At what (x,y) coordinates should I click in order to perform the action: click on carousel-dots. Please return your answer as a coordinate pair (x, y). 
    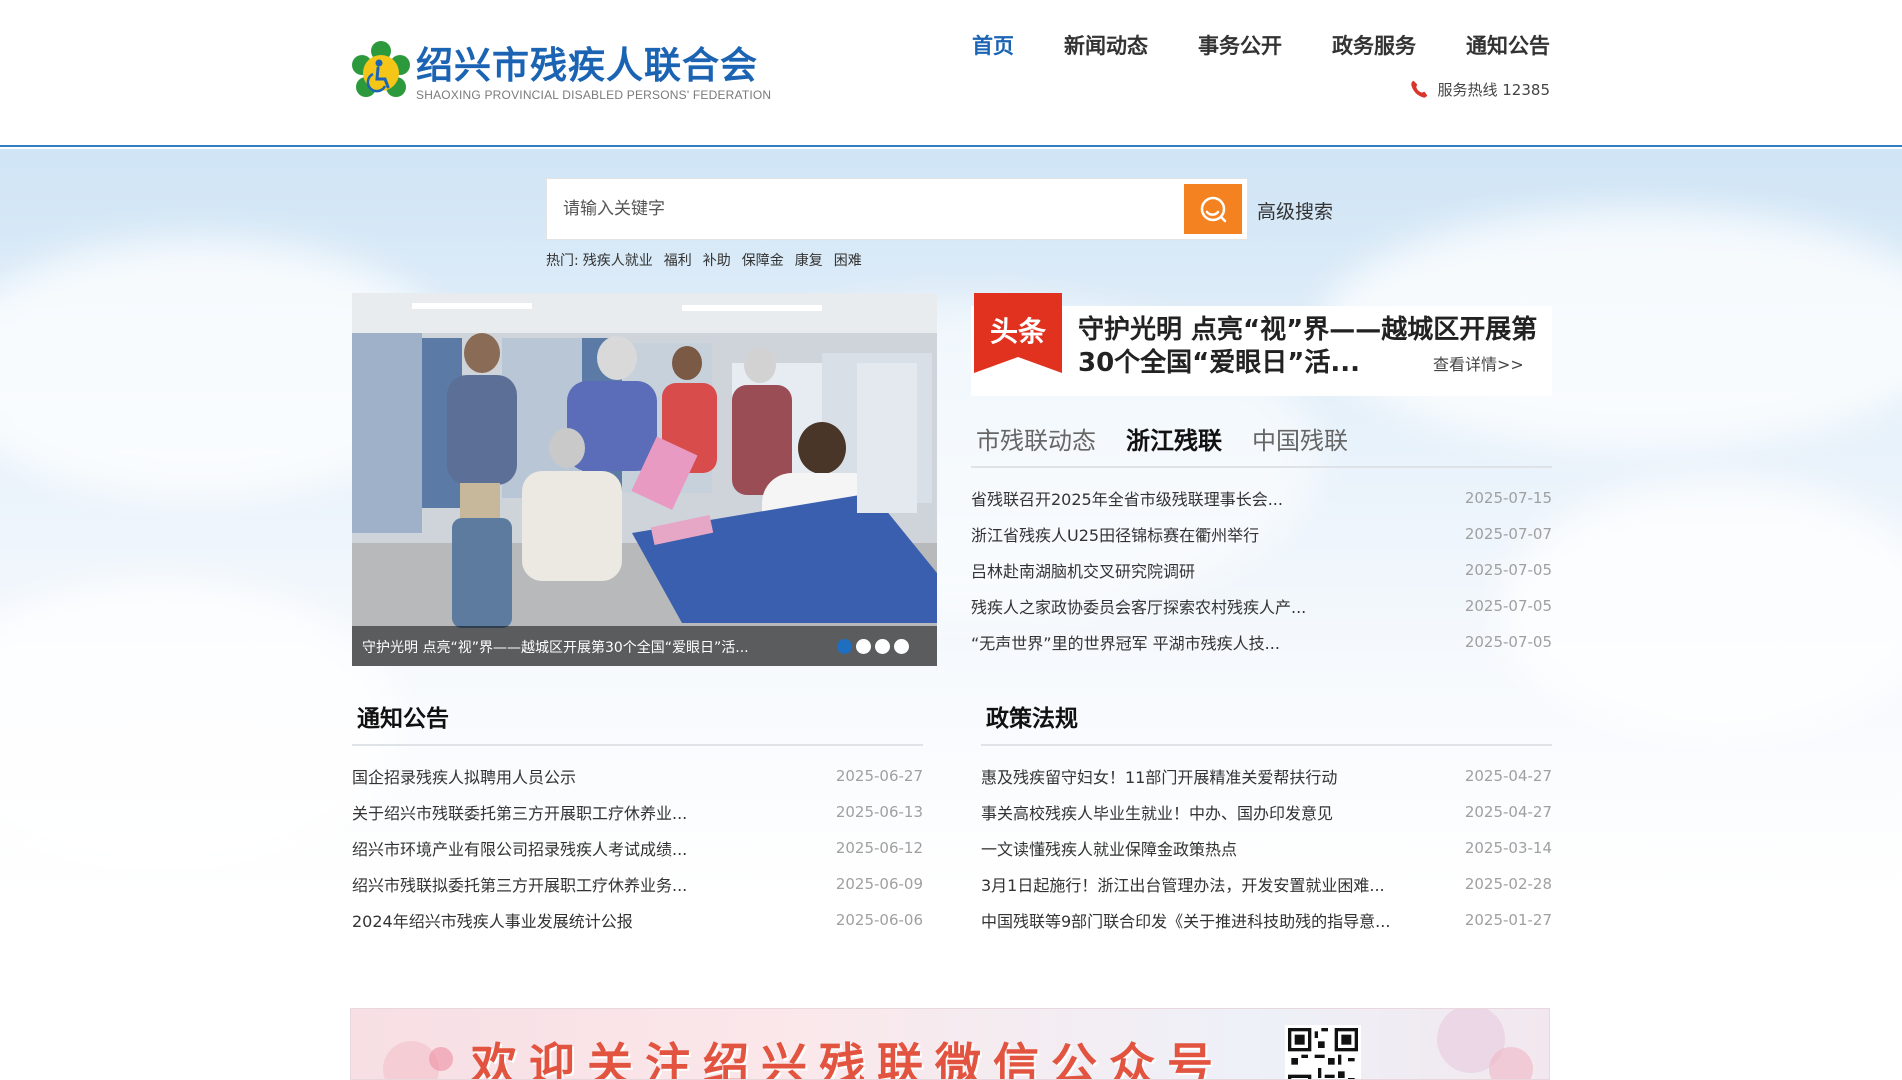
    Looking at the image, I should click on (873, 646).